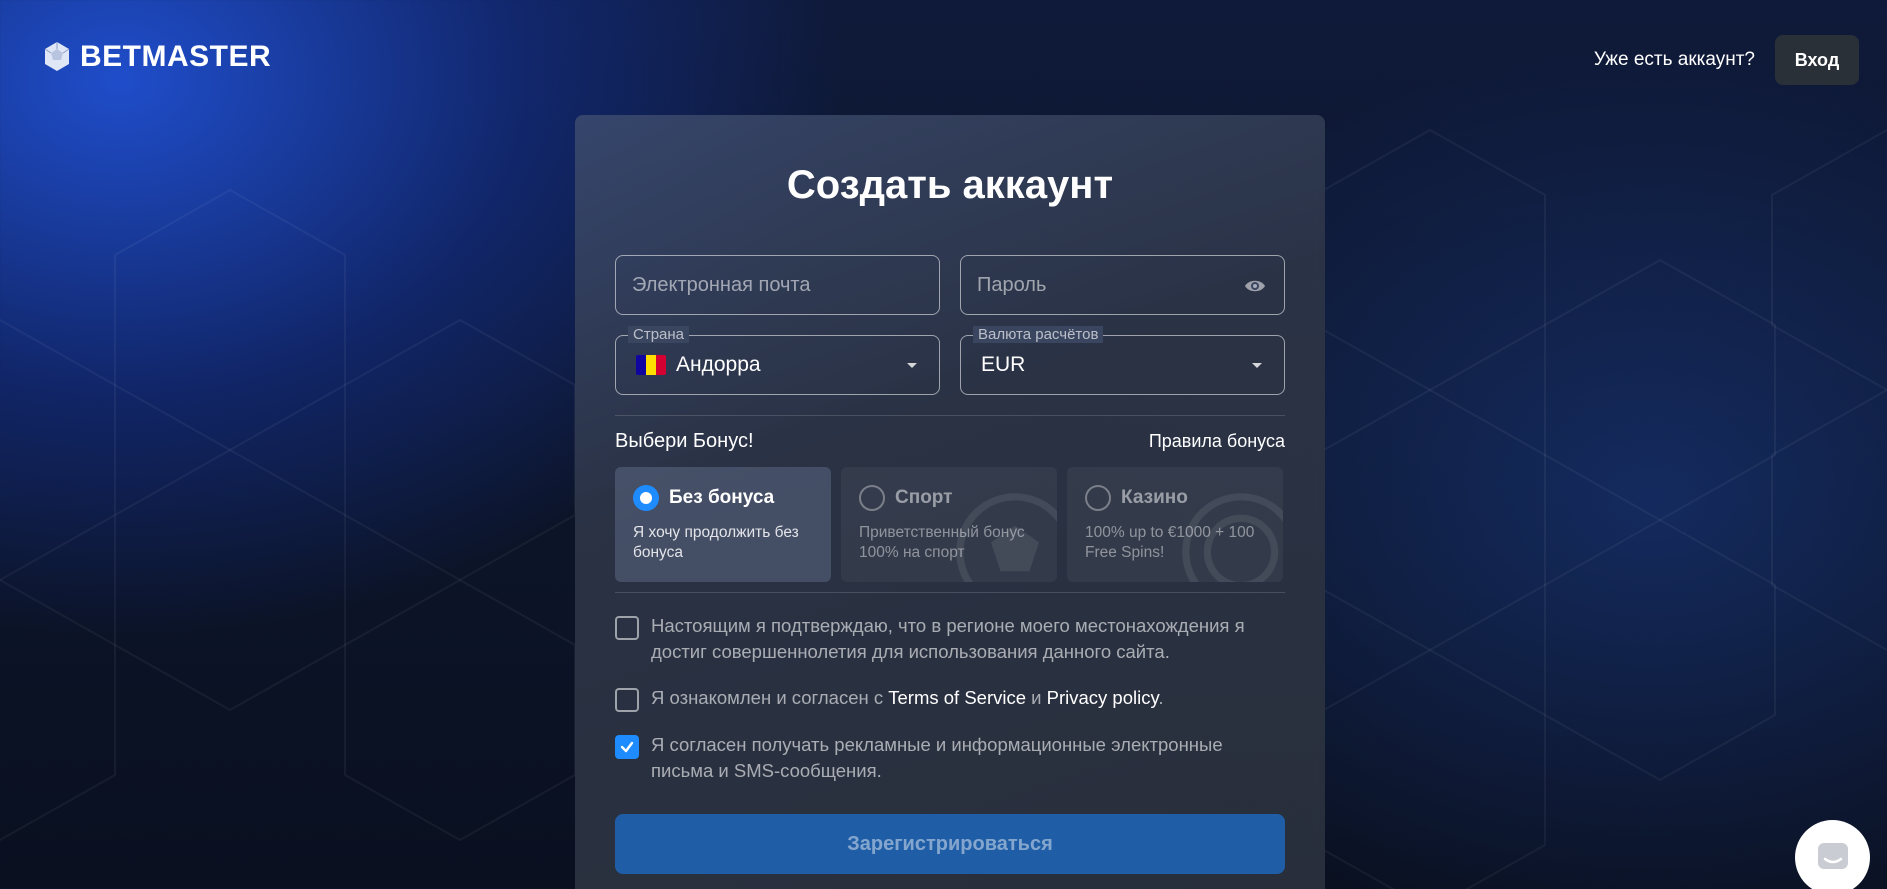 This screenshot has height=889, width=1887. I want to click on country-select: Страна Андорра, so click(777, 360).